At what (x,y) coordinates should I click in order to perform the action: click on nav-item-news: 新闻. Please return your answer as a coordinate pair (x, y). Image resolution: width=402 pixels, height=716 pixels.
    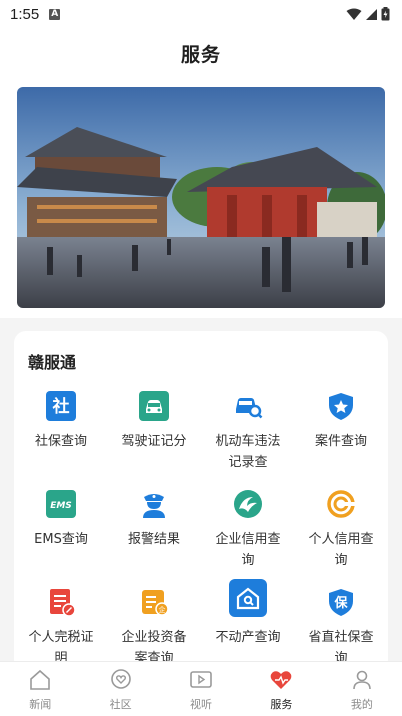
    Looking at the image, I should click on (40, 689).